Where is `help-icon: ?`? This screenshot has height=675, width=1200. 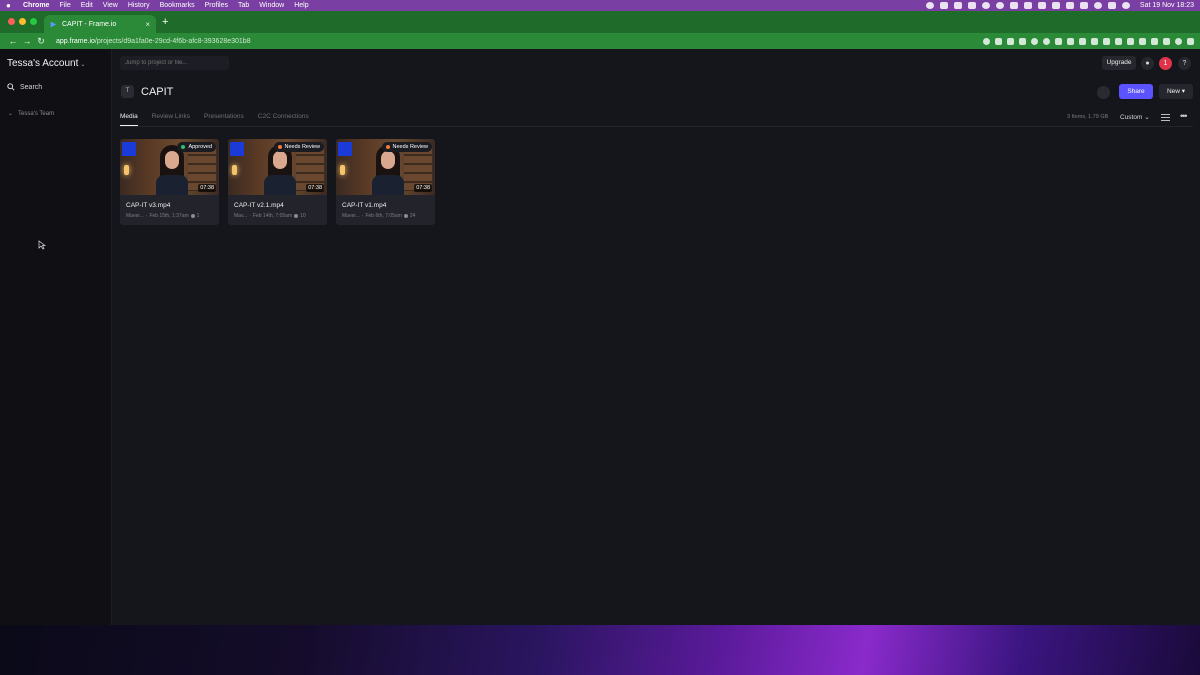 help-icon: ? is located at coordinates (1184, 63).